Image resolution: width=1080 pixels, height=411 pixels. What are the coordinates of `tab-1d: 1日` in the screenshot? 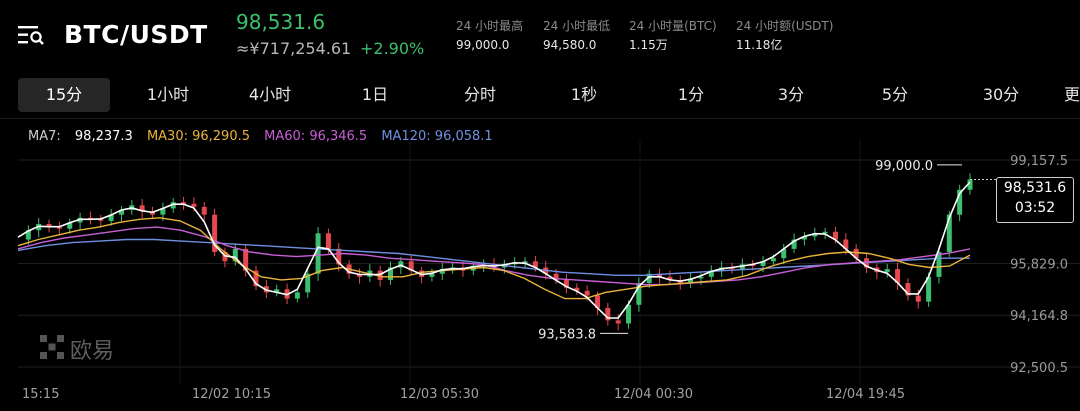 It's located at (375, 95).